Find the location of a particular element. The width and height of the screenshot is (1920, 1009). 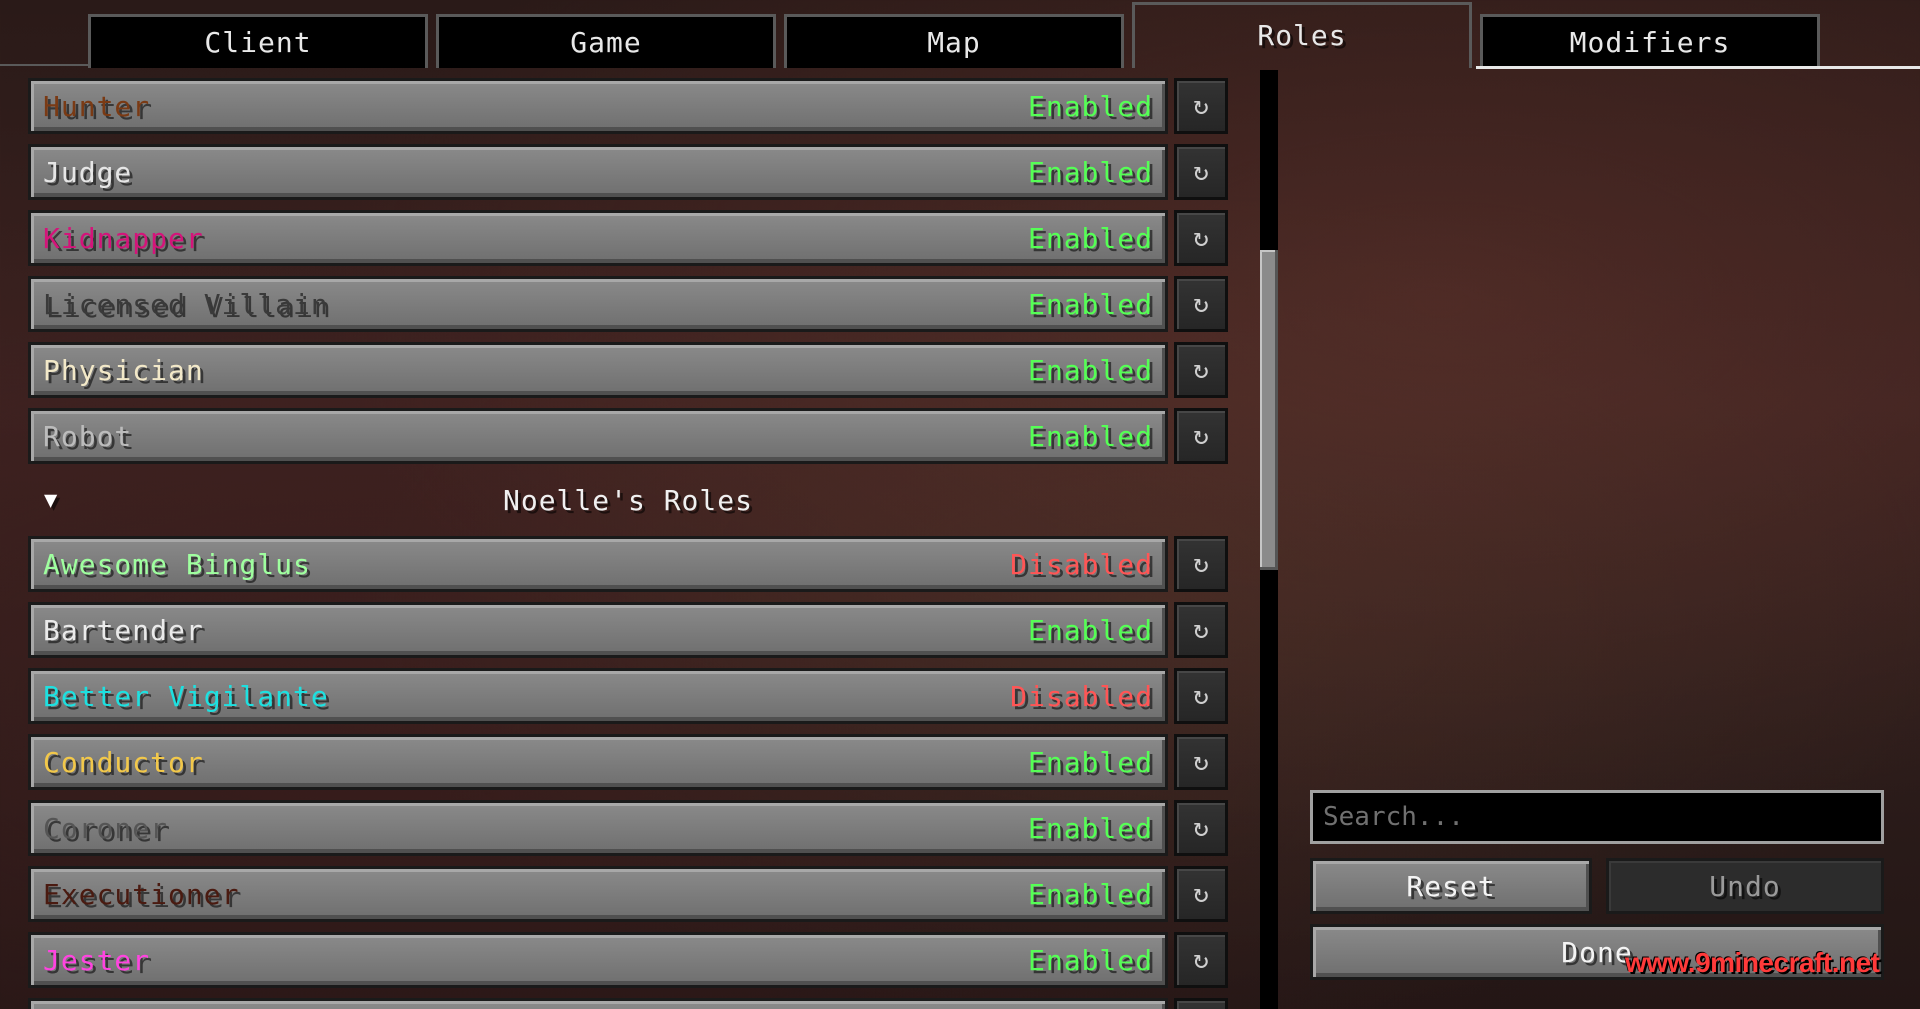

role-toggle-coroner: Coroner Enabled is located at coordinates (598, 828).